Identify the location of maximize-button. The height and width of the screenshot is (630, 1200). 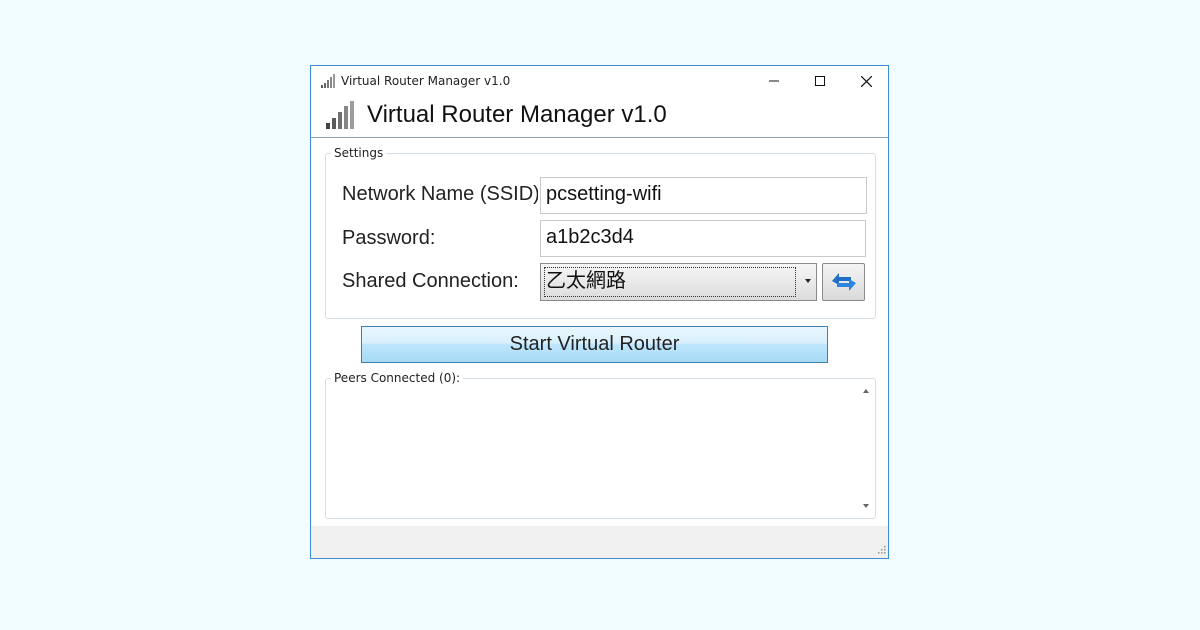
(820, 81).